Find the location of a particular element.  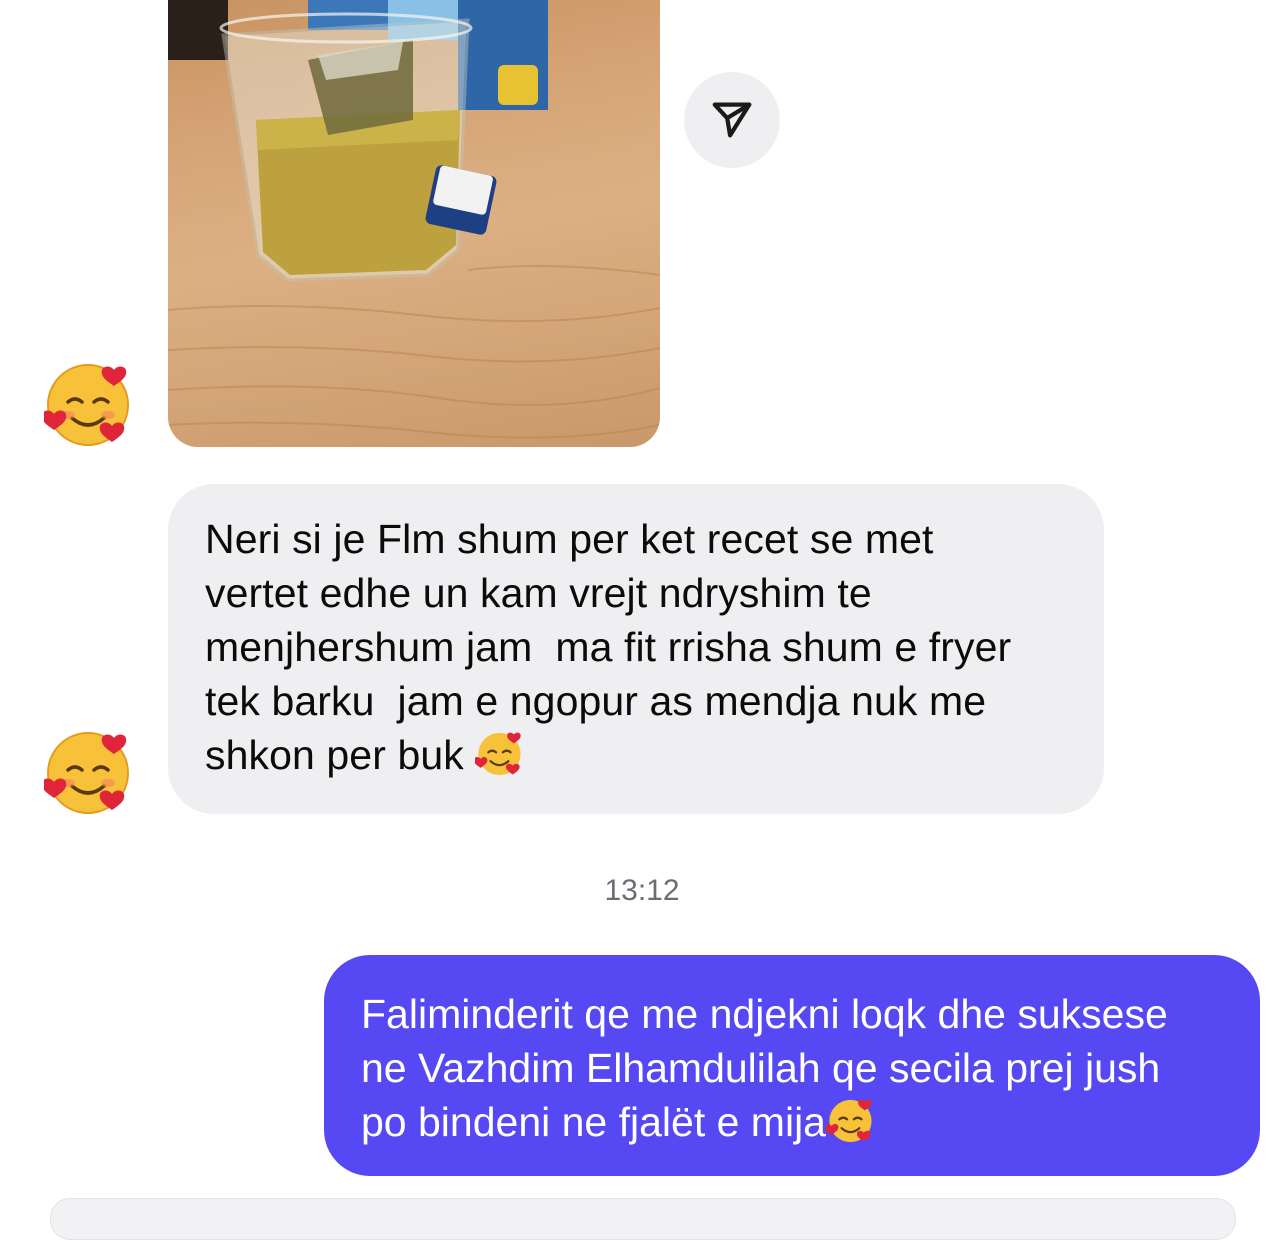

message-line-last: shkon per buk is located at coordinates (636, 755).